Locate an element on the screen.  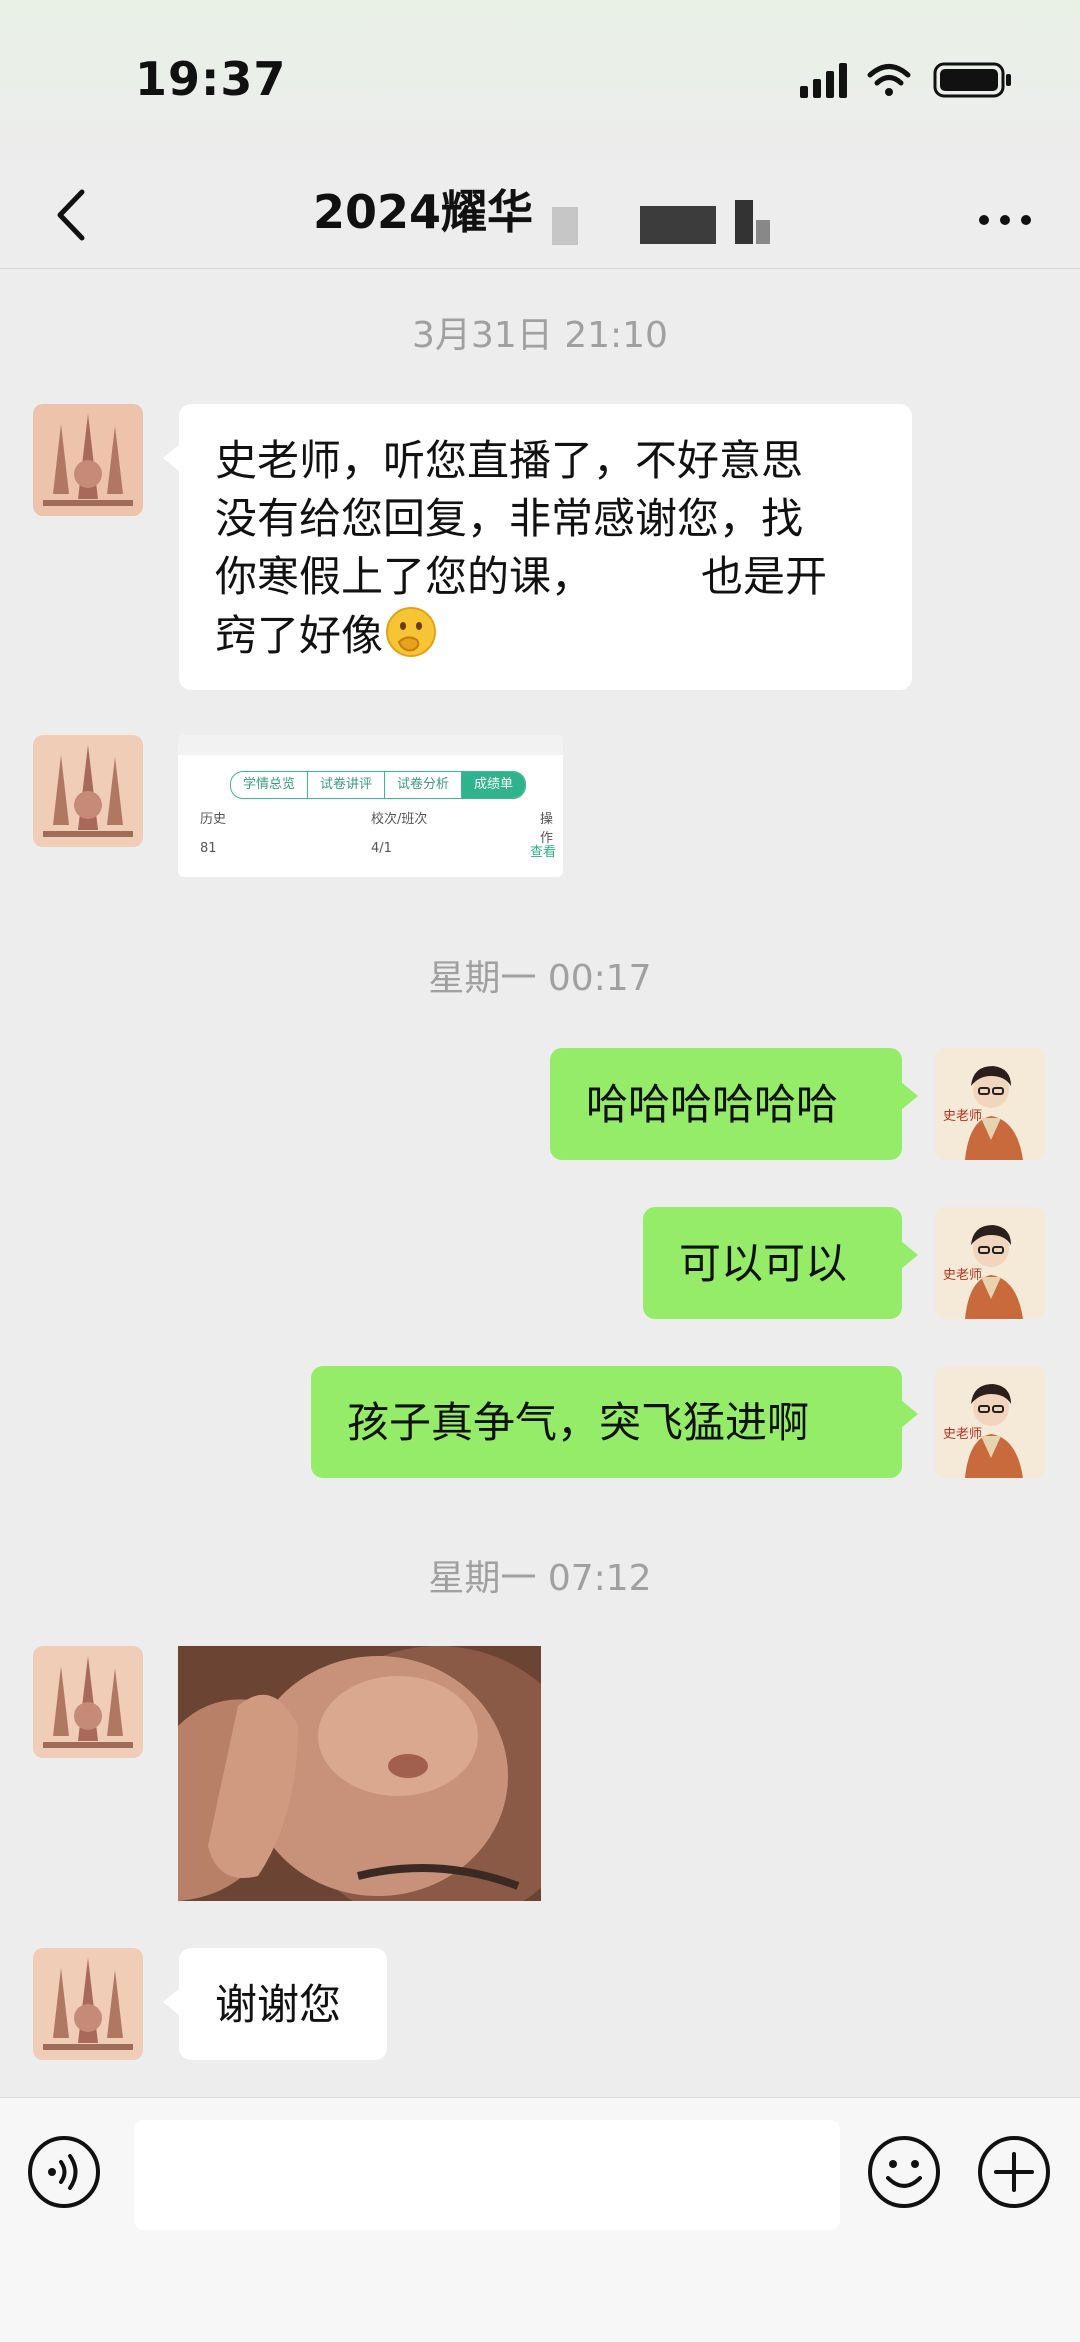
message-line: 窍了好像 is located at coordinates (548, 635).